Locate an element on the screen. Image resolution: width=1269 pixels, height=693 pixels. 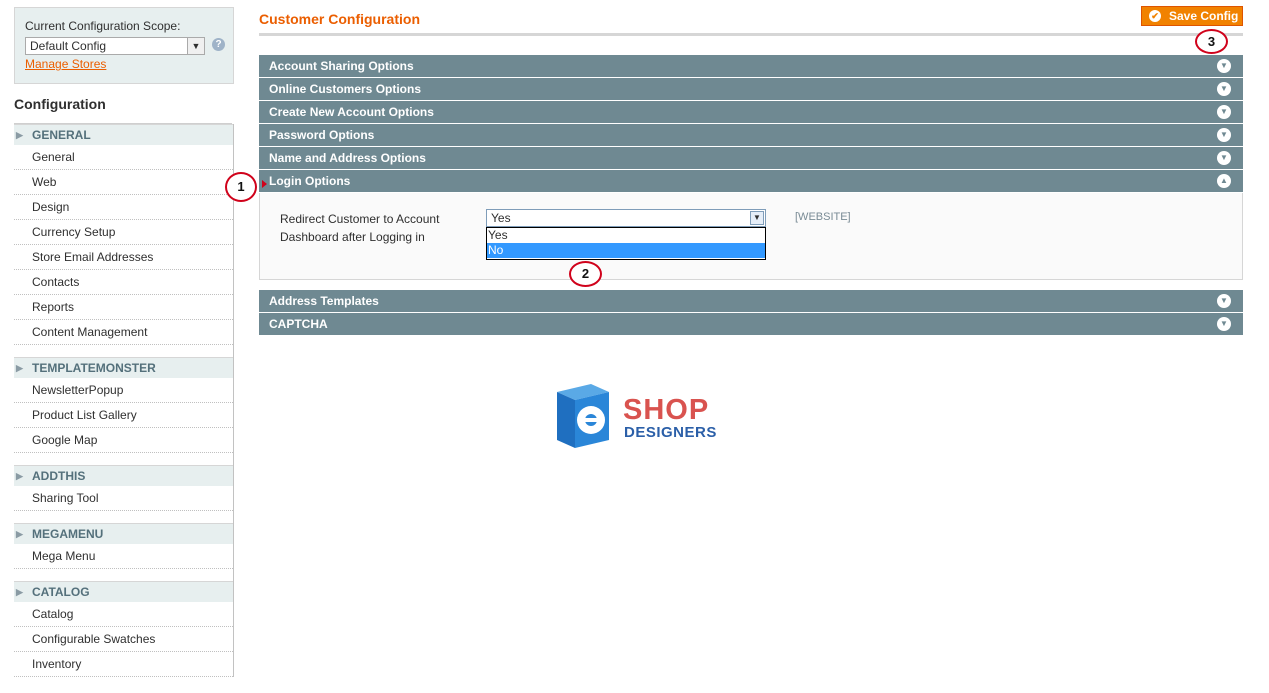
sidebar-item-newsletterpopup: NewsletterPopup is located at coordinates (123, 390).